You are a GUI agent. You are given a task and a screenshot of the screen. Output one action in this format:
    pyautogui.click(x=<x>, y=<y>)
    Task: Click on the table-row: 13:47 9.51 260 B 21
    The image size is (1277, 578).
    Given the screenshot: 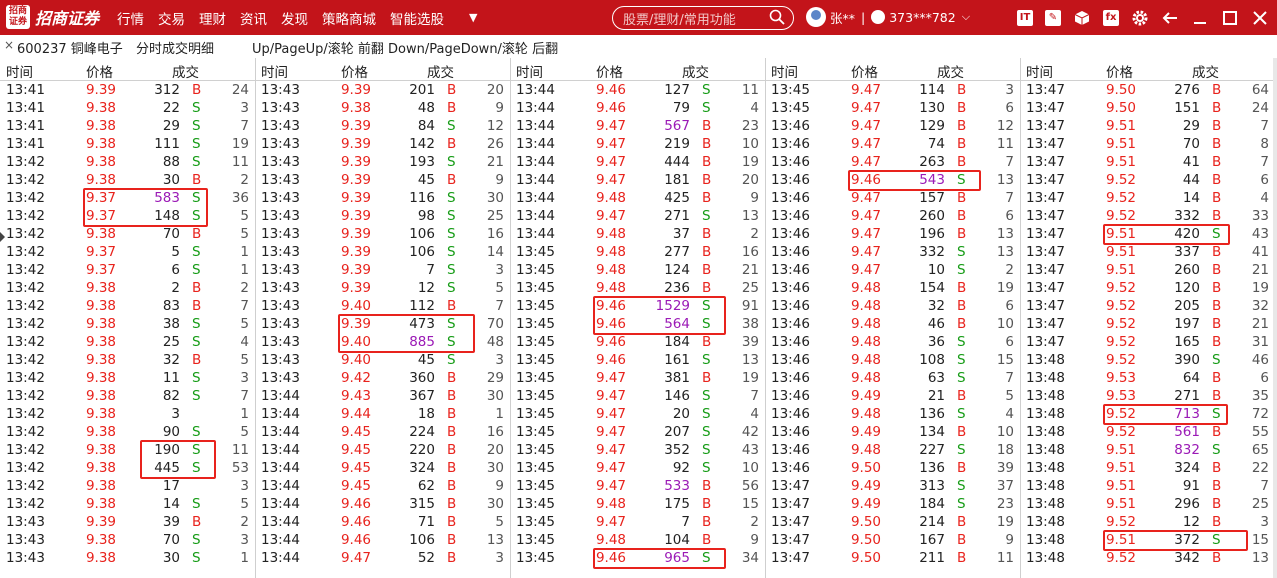 What is the action you would take?
    pyautogui.click(x=1147, y=270)
    